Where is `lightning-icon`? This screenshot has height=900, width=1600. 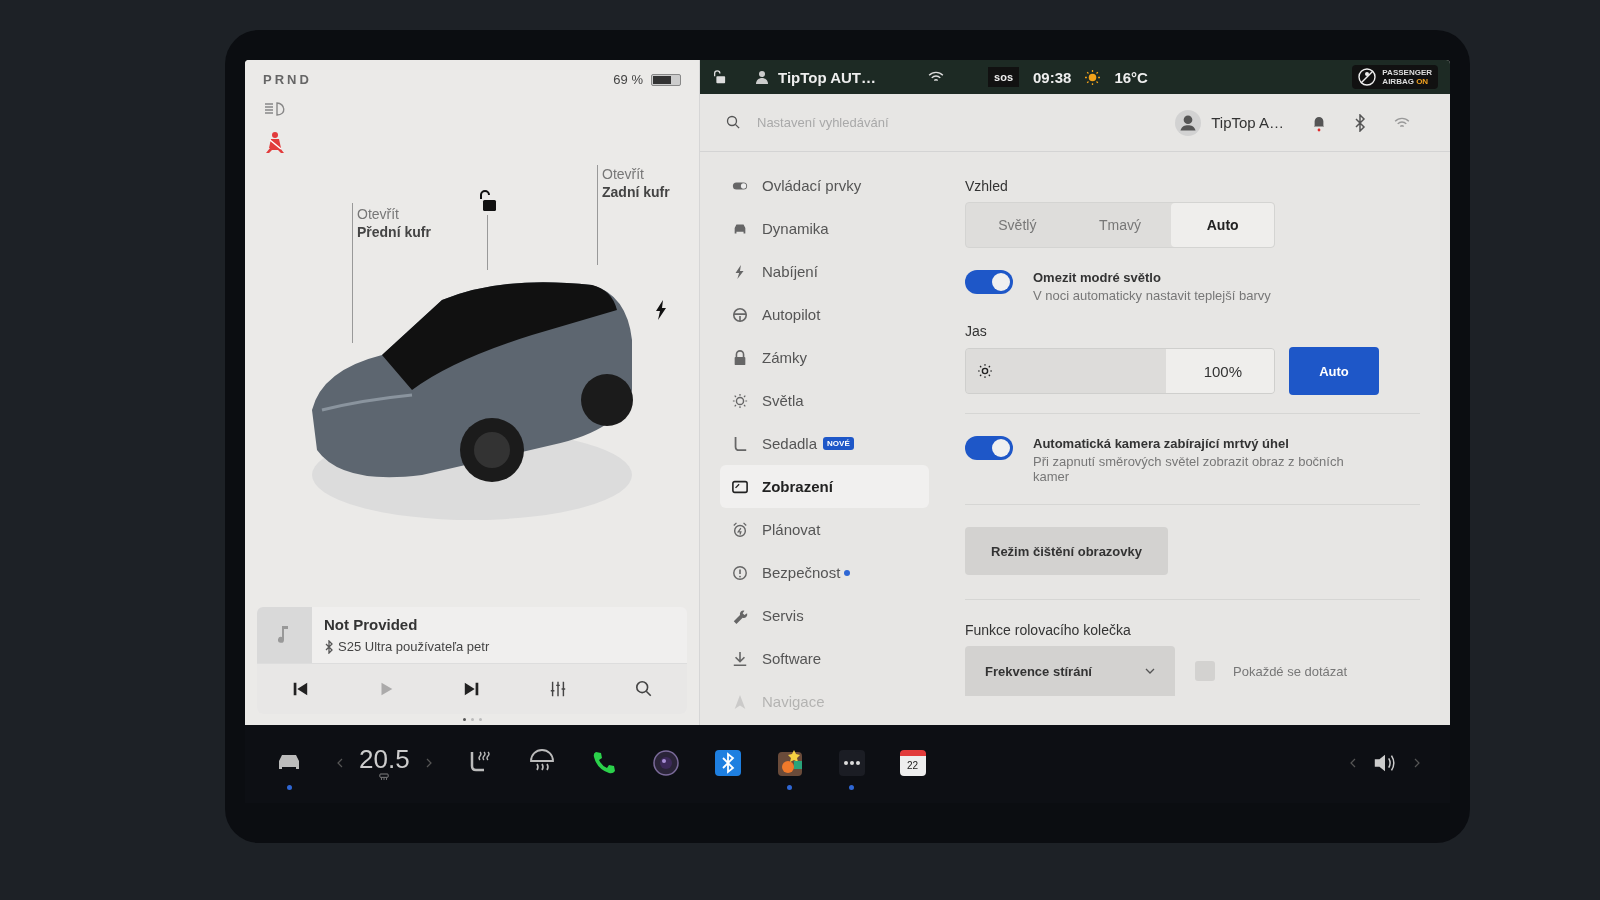 lightning-icon is located at coordinates (661, 310).